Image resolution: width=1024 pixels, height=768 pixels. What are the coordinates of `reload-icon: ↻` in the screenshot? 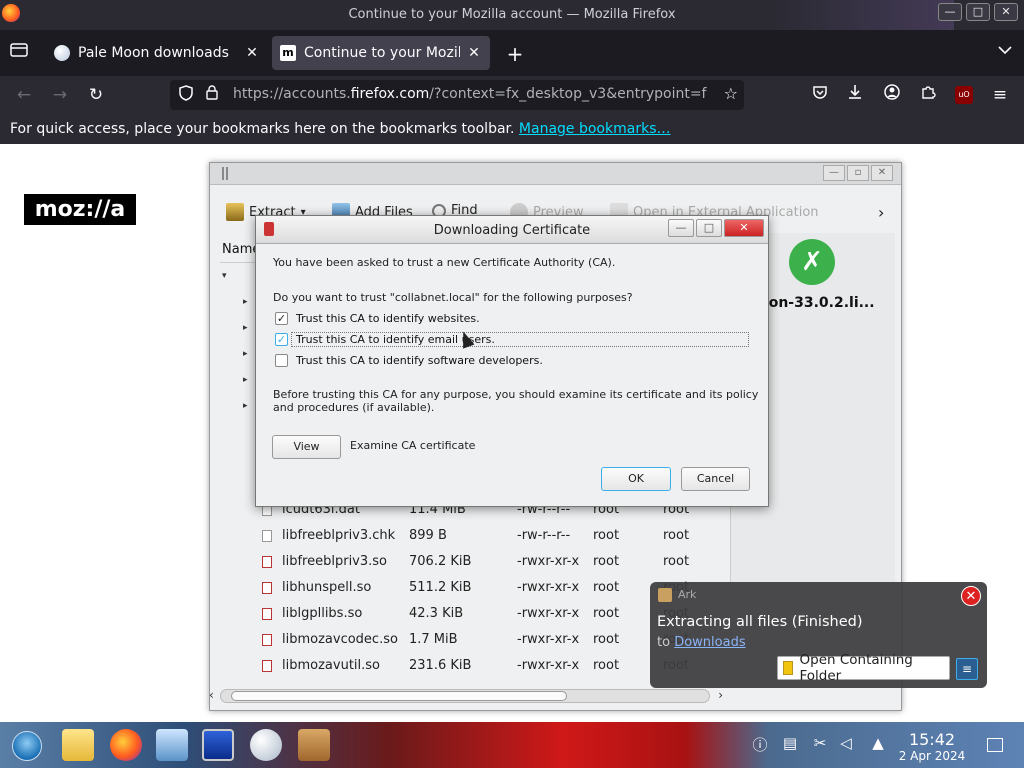 It's located at (96, 95).